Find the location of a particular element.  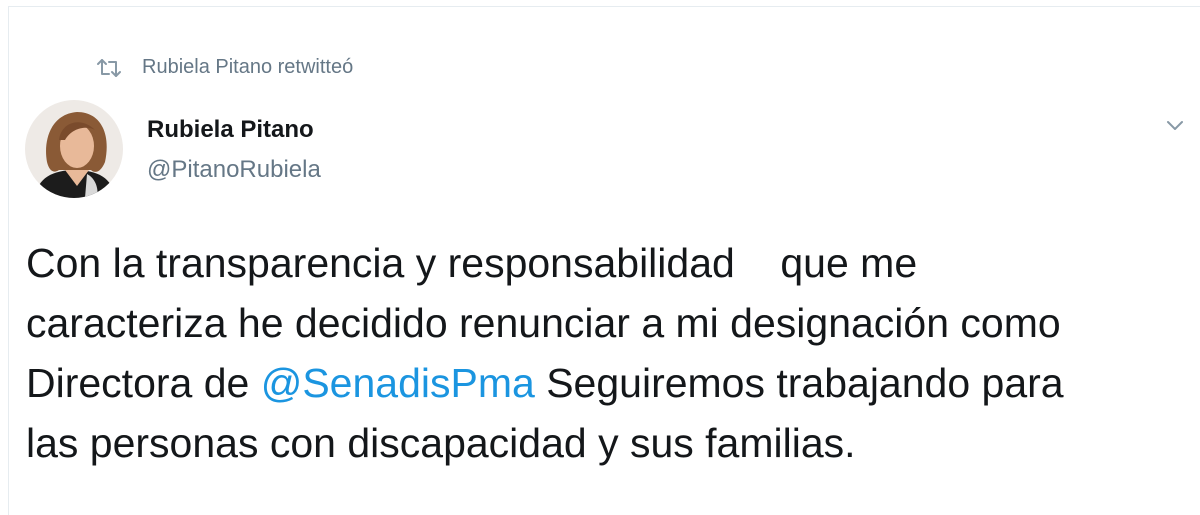

chevron-down-icon is located at coordinates (1175, 127).